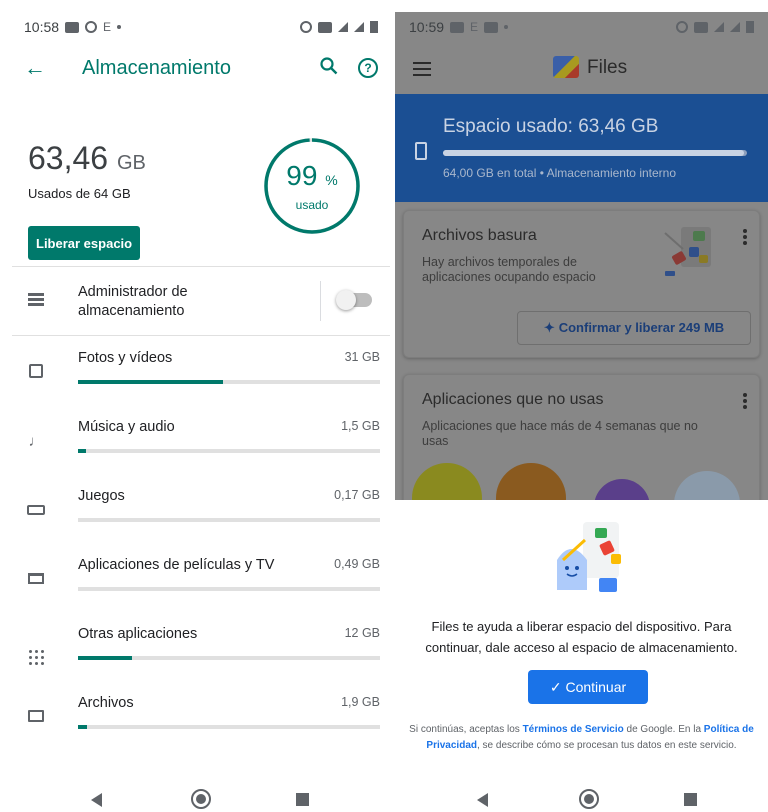 The image size is (768, 812). I want to click on wifi-icon, so click(343, 27).